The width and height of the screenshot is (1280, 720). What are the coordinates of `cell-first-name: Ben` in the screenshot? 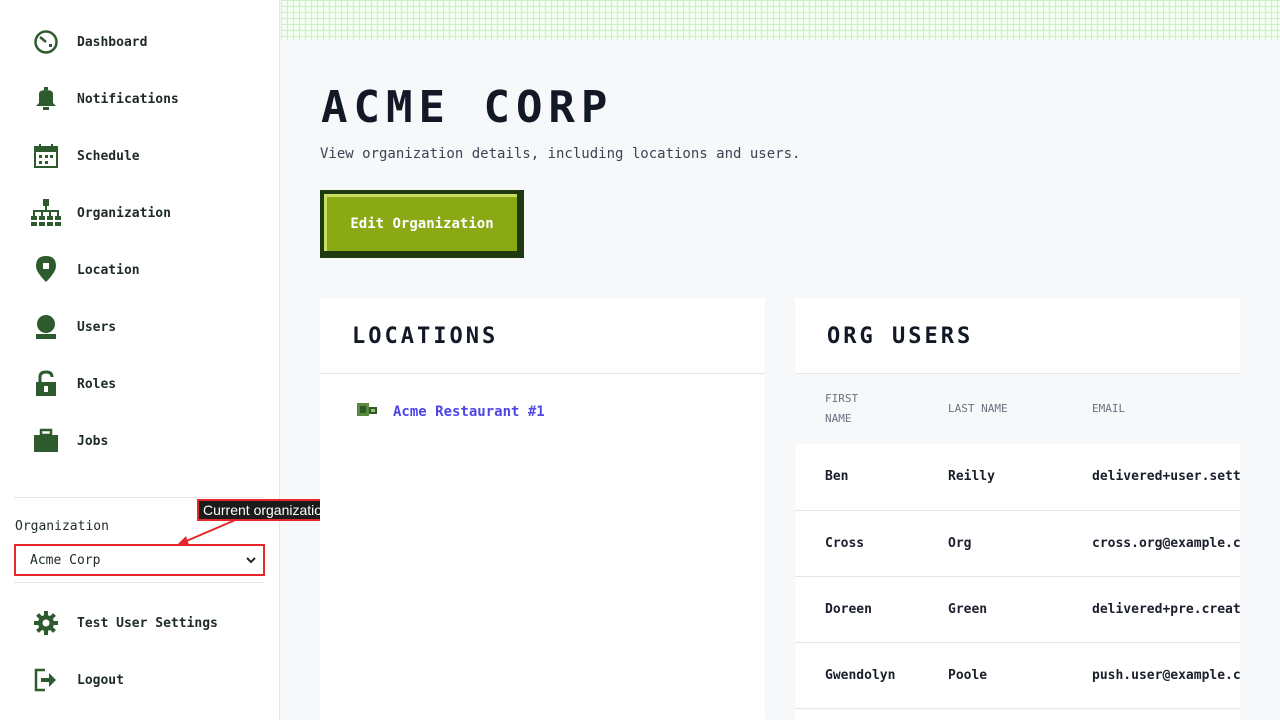 It's located at (837, 477).